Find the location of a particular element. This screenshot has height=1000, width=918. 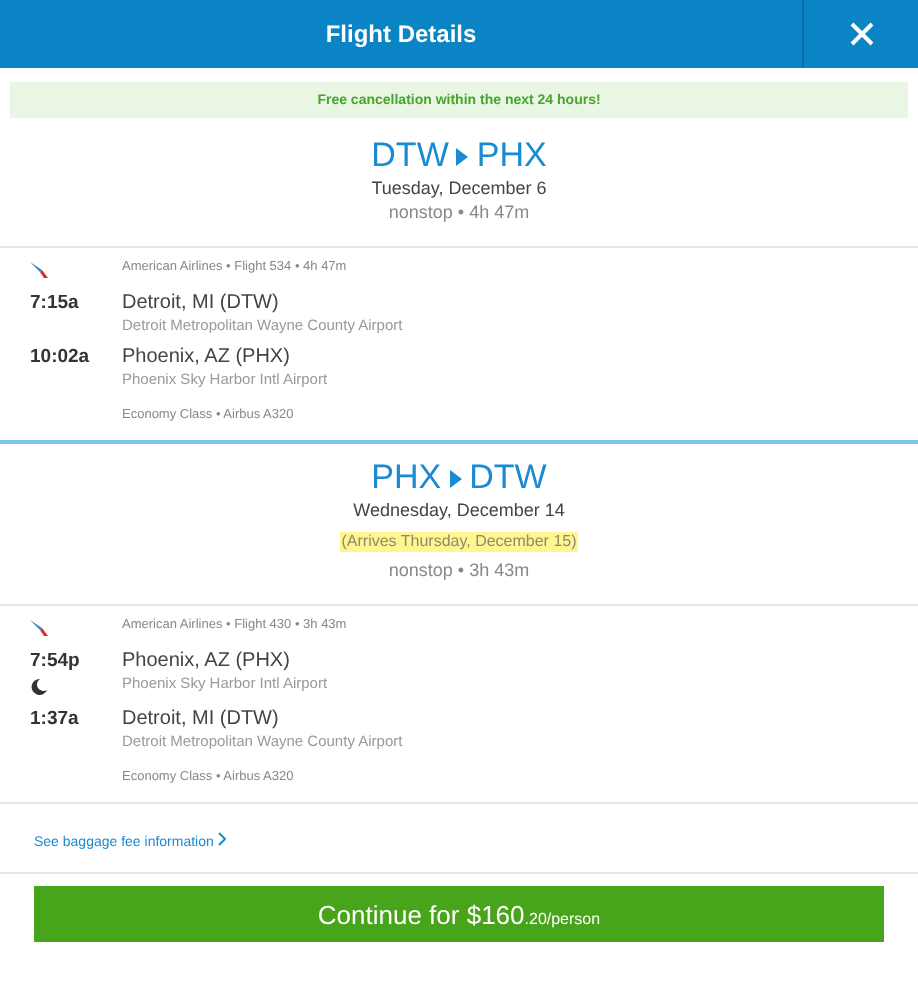

stop-time: 7:54p is located at coordinates (55, 661).